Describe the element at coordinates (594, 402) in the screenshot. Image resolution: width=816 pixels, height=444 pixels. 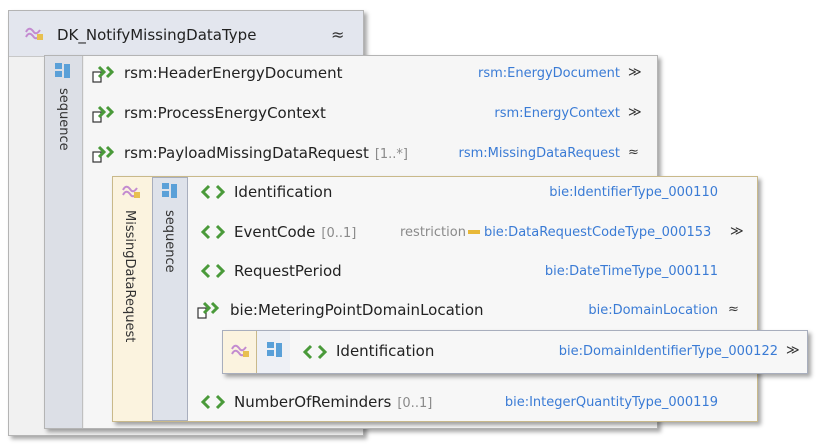
I see `type-integer-quantity: bie:IntegerQuantityType_000119` at that location.